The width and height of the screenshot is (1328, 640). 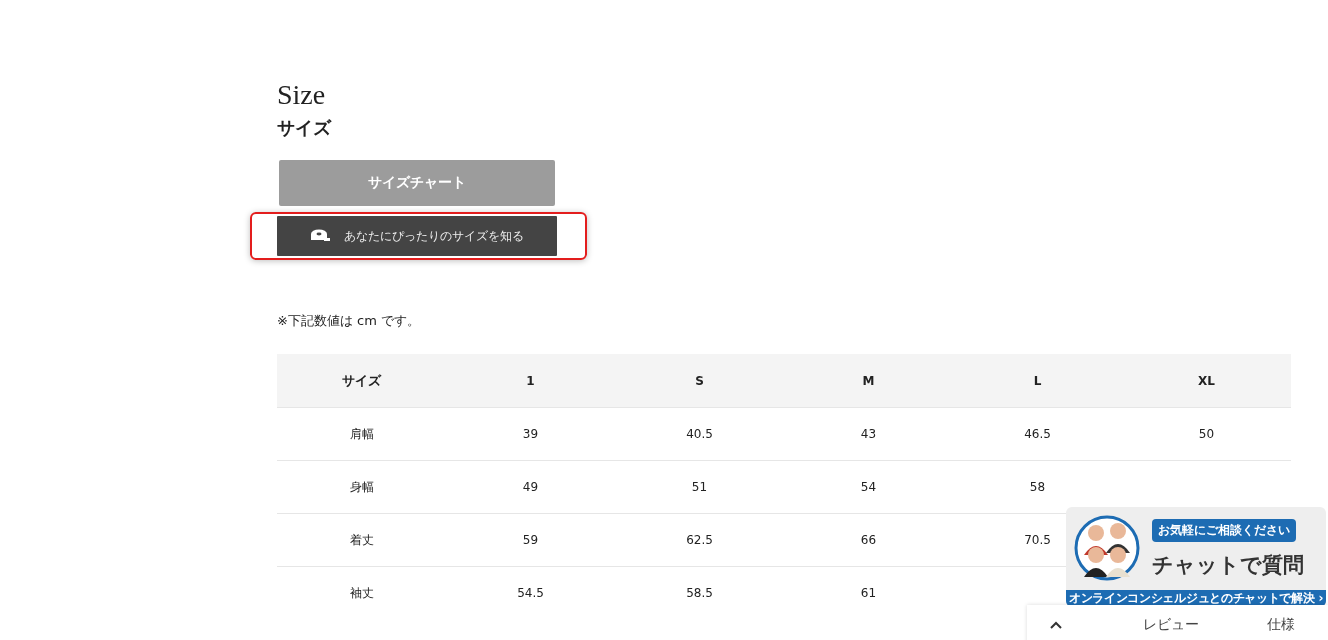 What do you see at coordinates (1037, 434) in the screenshot?
I see `table-cell: 46.5` at bounding box center [1037, 434].